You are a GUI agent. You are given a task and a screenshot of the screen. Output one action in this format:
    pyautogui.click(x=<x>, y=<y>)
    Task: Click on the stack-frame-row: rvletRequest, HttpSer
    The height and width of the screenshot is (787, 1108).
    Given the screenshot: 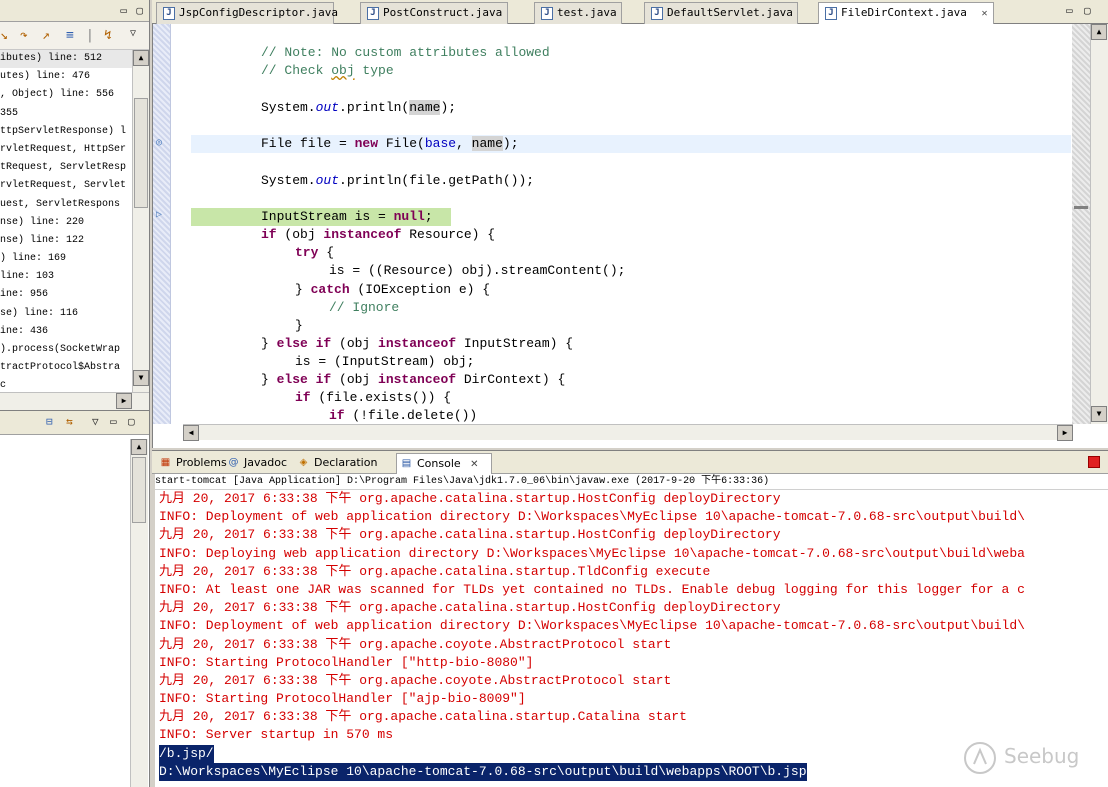 What is the action you would take?
    pyautogui.click(x=66, y=150)
    